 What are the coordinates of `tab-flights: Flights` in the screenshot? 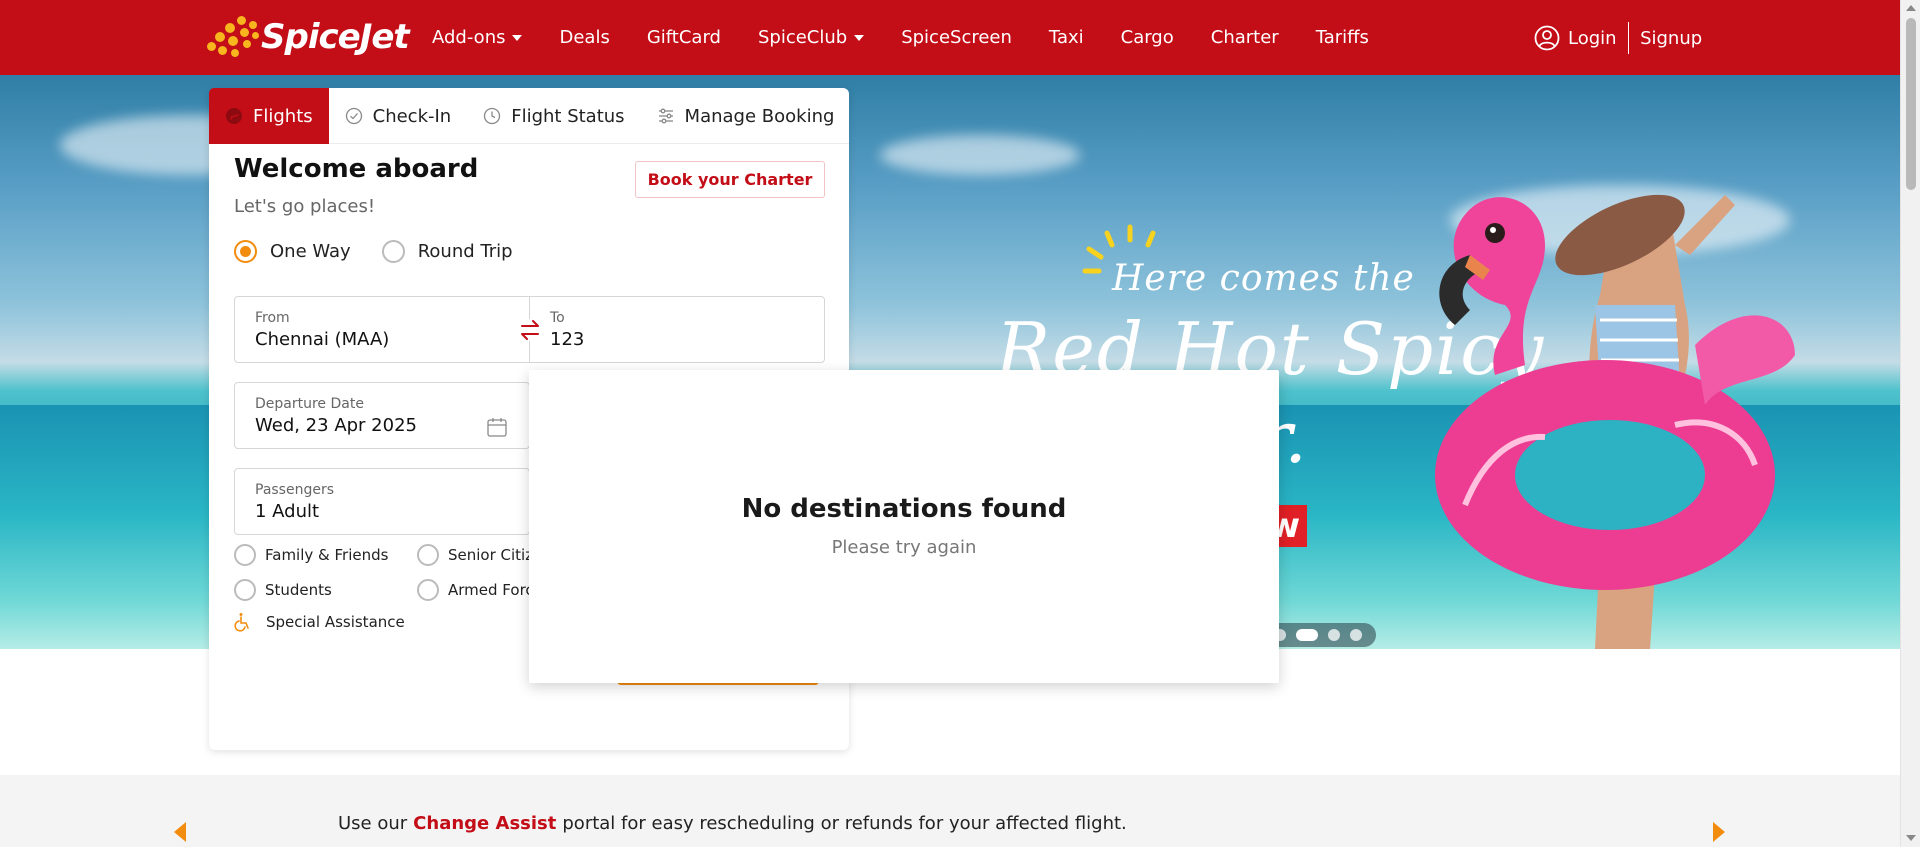 It's located at (269, 116).